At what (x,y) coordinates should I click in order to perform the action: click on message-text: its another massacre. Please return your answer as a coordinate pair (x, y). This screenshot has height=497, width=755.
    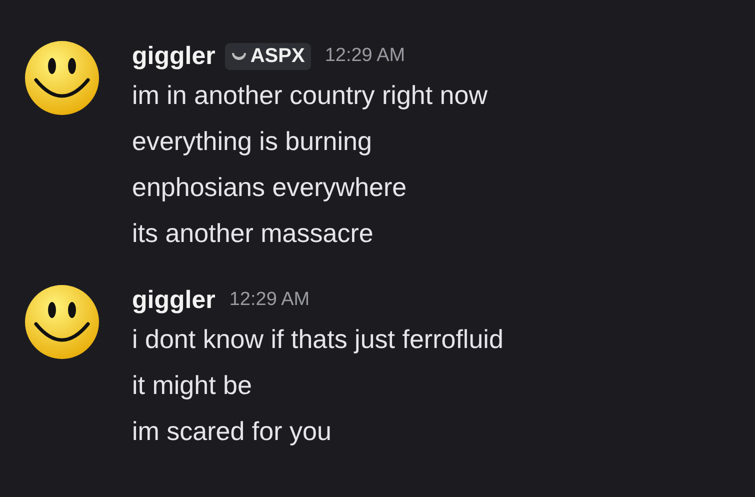
    Looking at the image, I should click on (253, 233).